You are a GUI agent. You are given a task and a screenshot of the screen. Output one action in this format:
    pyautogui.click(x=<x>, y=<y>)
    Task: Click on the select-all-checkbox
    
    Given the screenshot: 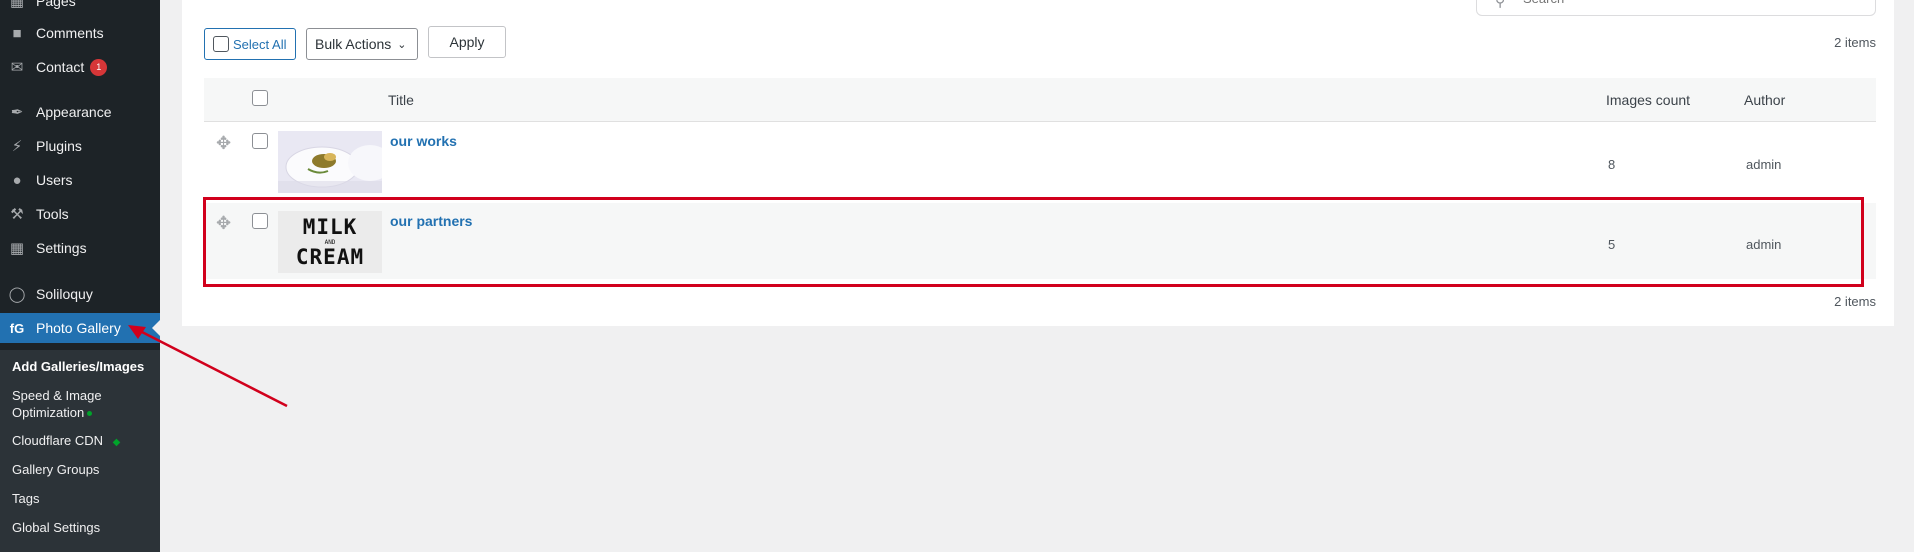 What is the action you would take?
    pyautogui.click(x=221, y=44)
    